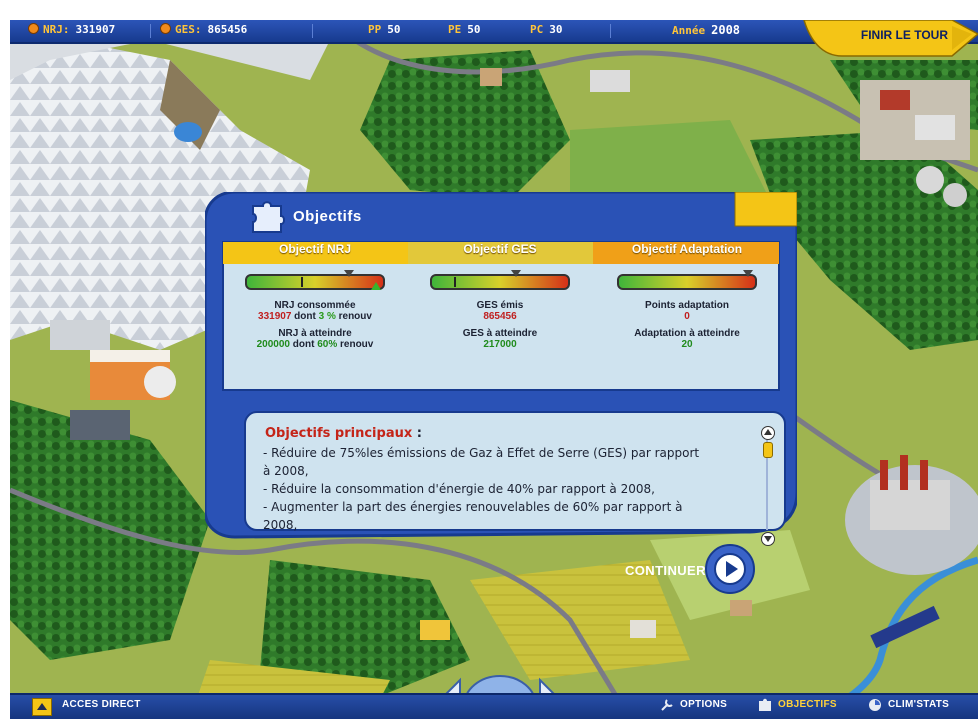  Describe the element at coordinates (355, 344) in the screenshot. I see `nrj-target-renew-suffix: renouv` at that location.